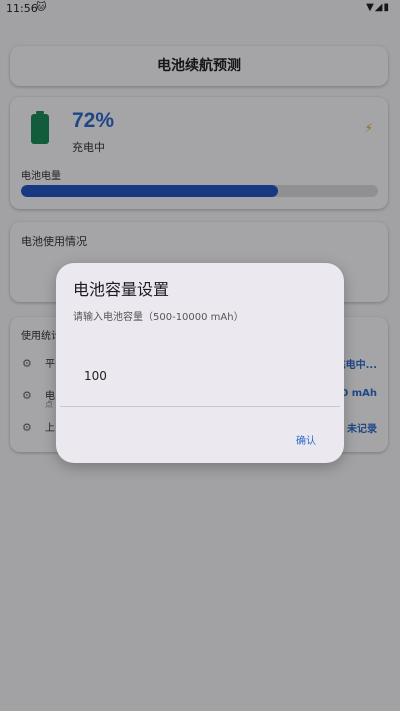  Describe the element at coordinates (158, 317) in the screenshot. I see `dialog-hint: 请输入电池容量（500-10000 mAh）` at that location.